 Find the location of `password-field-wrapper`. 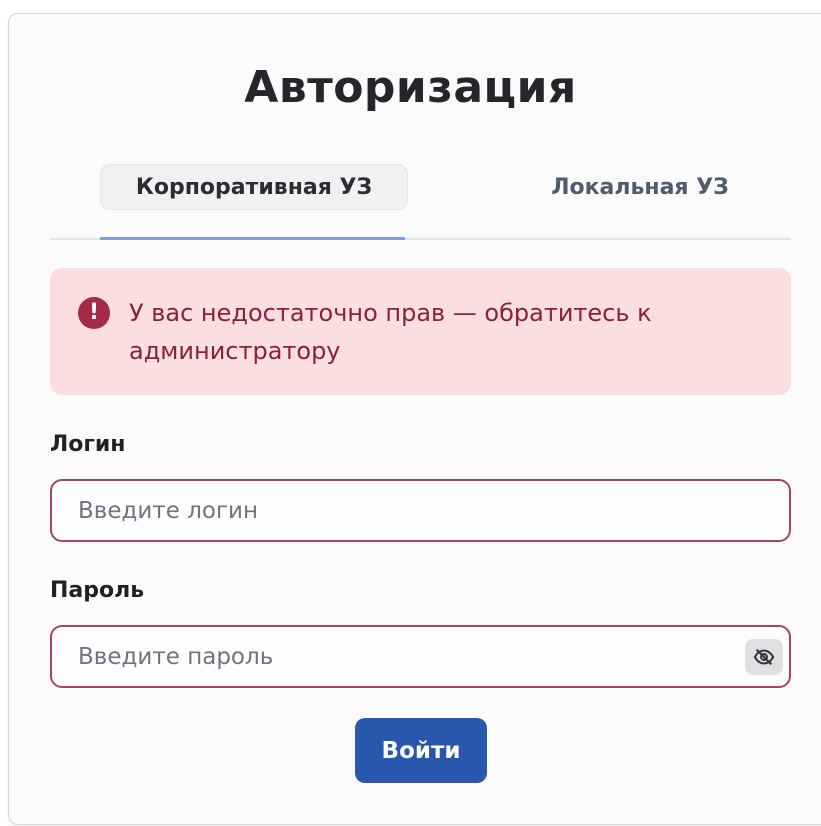

password-field-wrapper is located at coordinates (420, 656).